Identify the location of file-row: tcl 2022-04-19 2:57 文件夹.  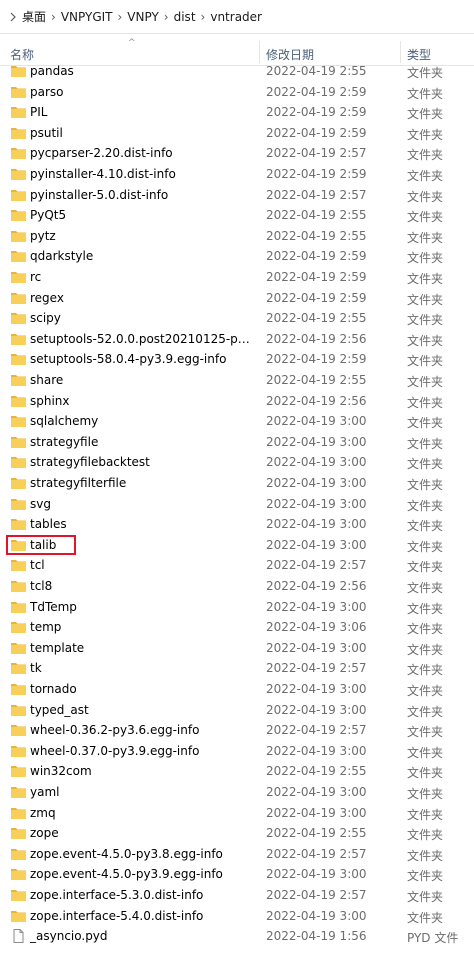
(237, 565).